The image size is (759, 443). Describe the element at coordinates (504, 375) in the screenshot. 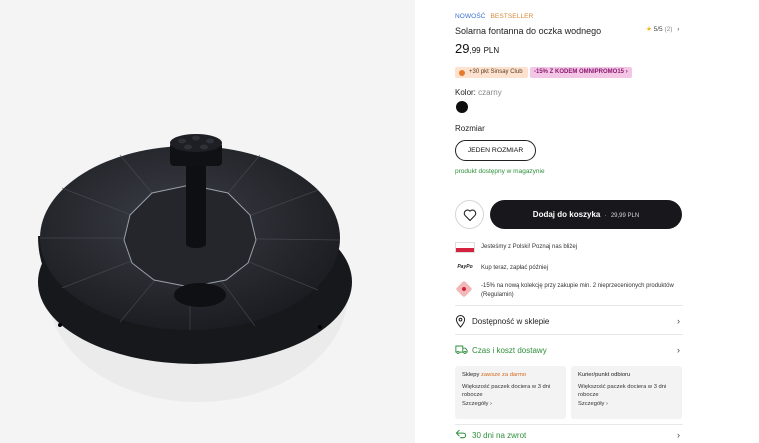

I see `card-note: zawsze za darmo` at that location.